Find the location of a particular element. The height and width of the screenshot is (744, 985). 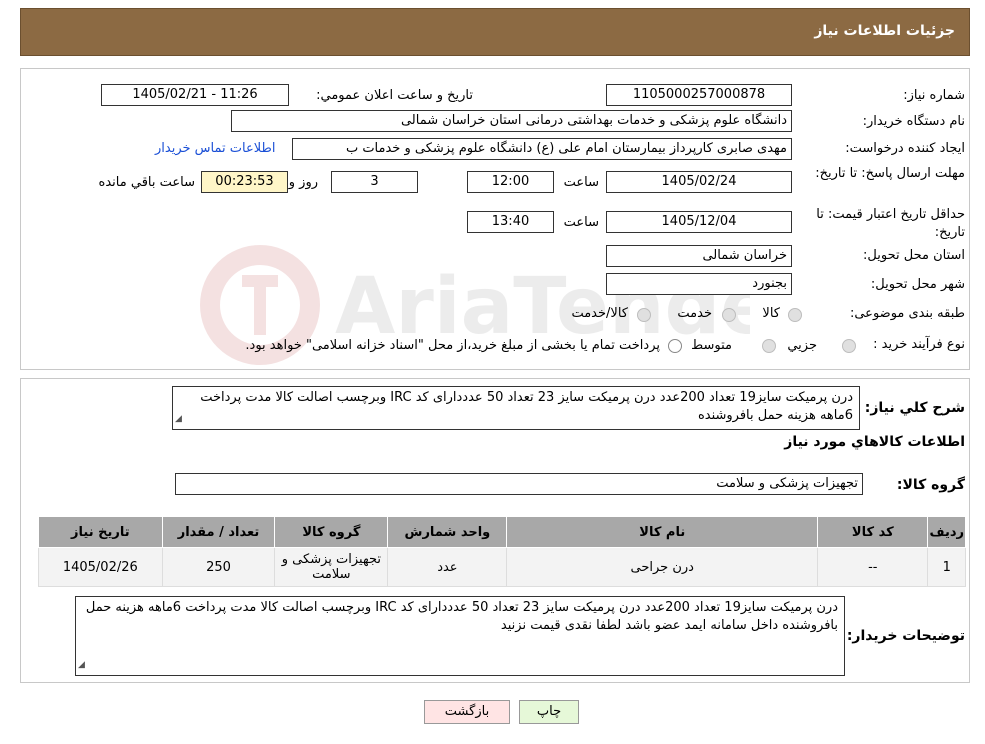

category-goods-radio is located at coordinates (795, 315).